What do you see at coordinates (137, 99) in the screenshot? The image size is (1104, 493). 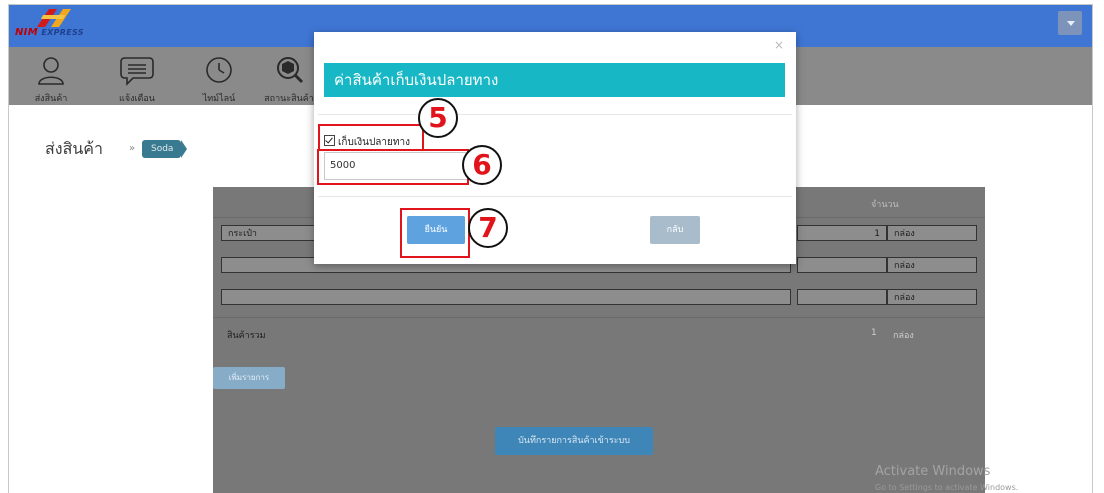 I see `nav-item-label: แจ้งเตือน` at bounding box center [137, 99].